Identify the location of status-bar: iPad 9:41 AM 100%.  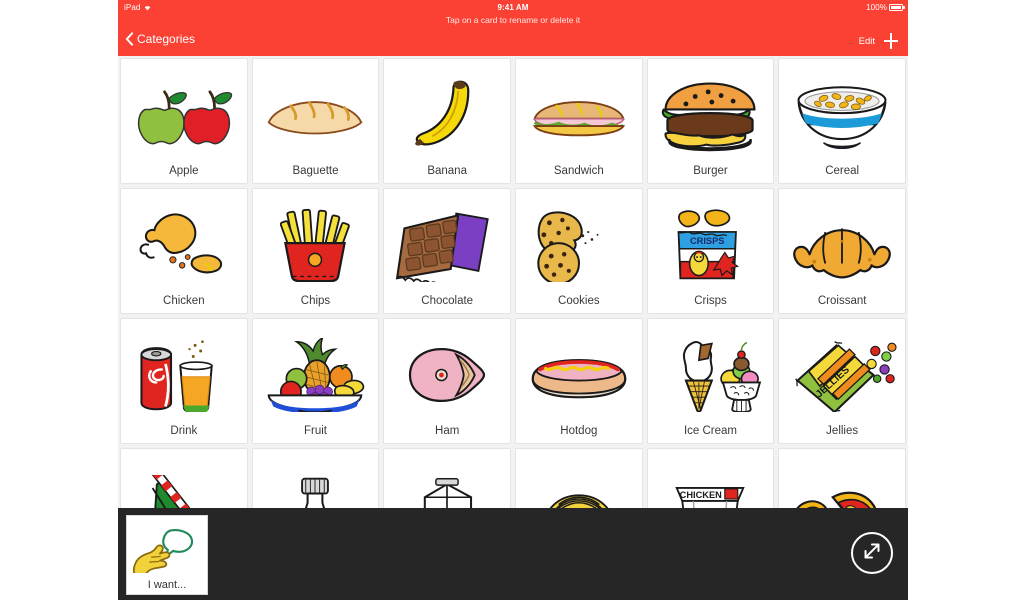
(513, 7).